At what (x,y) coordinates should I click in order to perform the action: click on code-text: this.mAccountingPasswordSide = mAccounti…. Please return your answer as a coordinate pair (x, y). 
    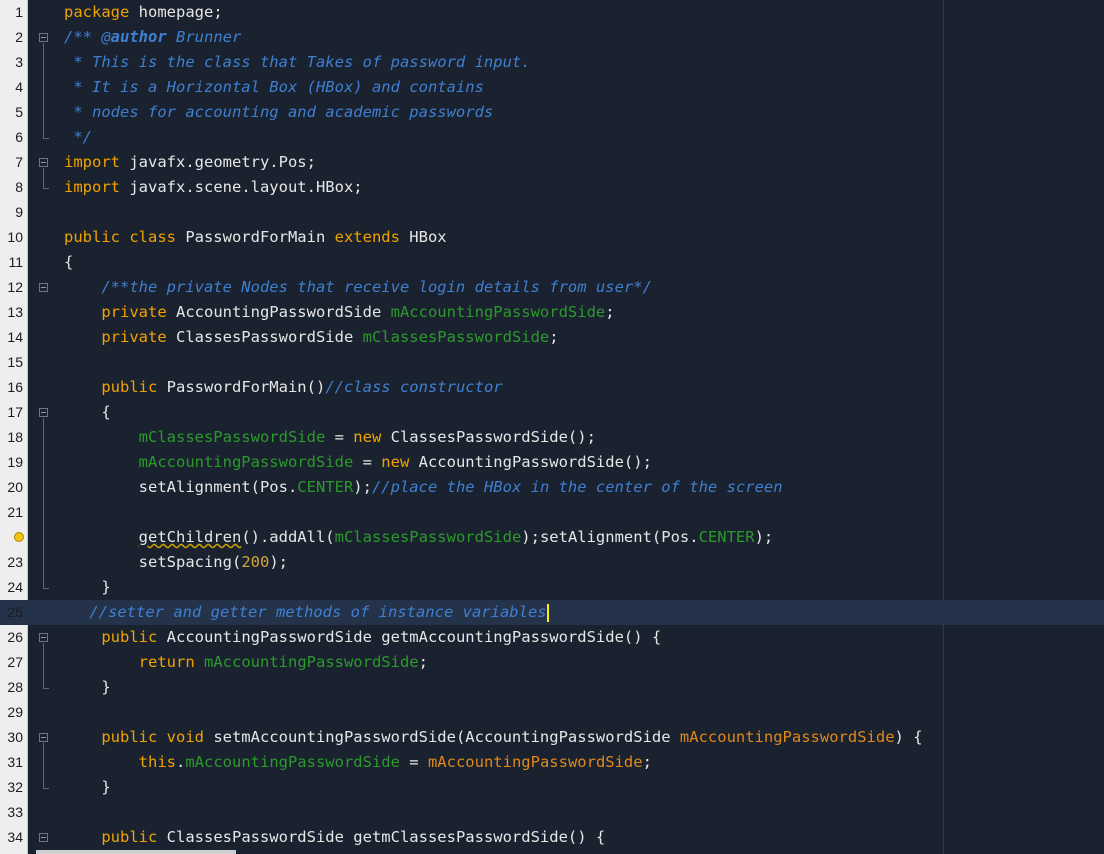
    Looking at the image, I should click on (358, 762).